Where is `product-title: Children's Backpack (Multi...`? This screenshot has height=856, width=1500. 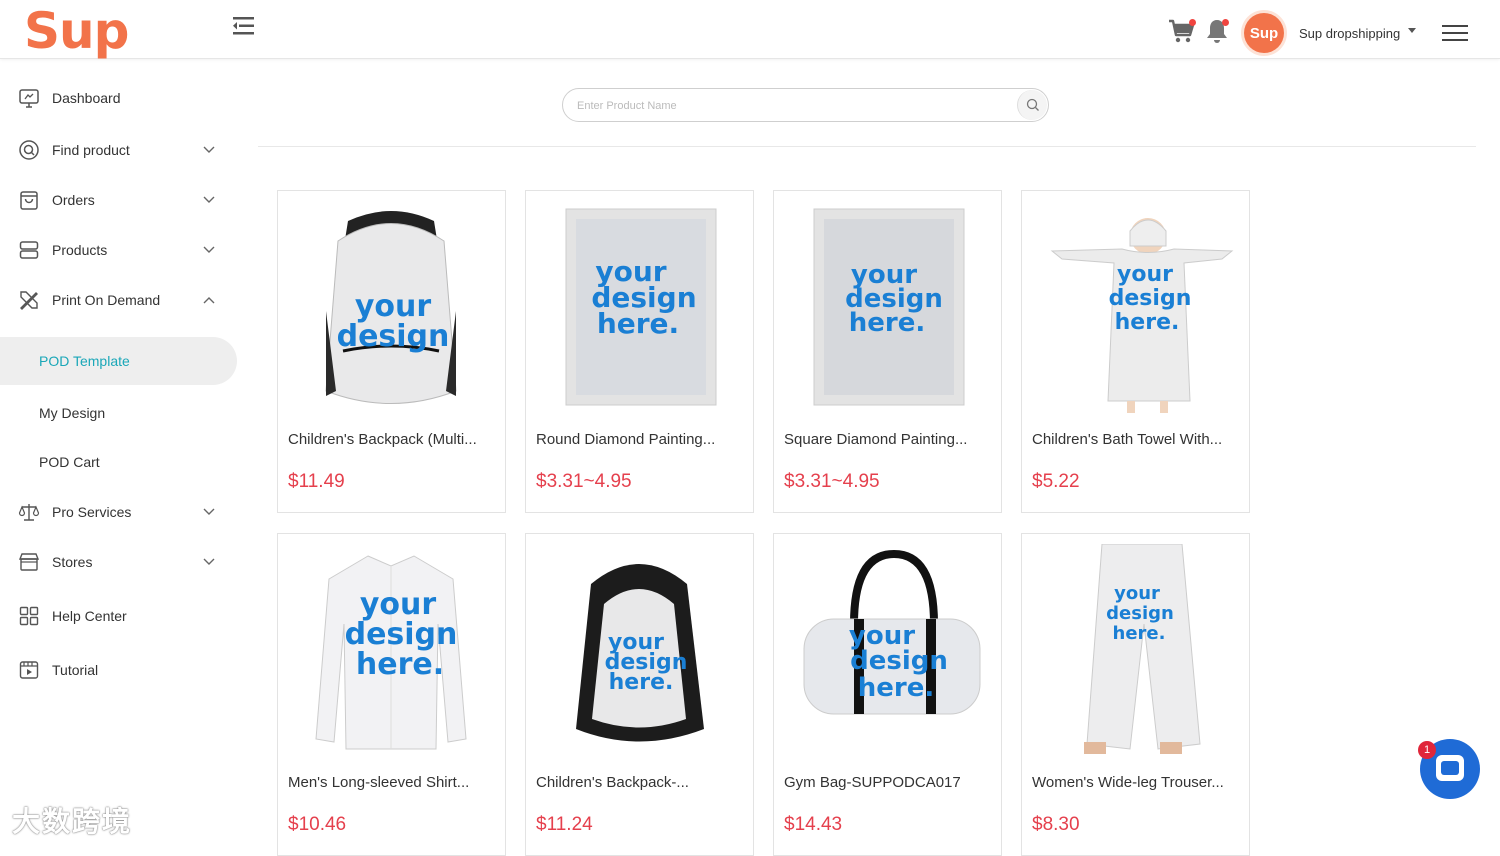
product-title: Children's Backpack (Multi... is located at coordinates (382, 439).